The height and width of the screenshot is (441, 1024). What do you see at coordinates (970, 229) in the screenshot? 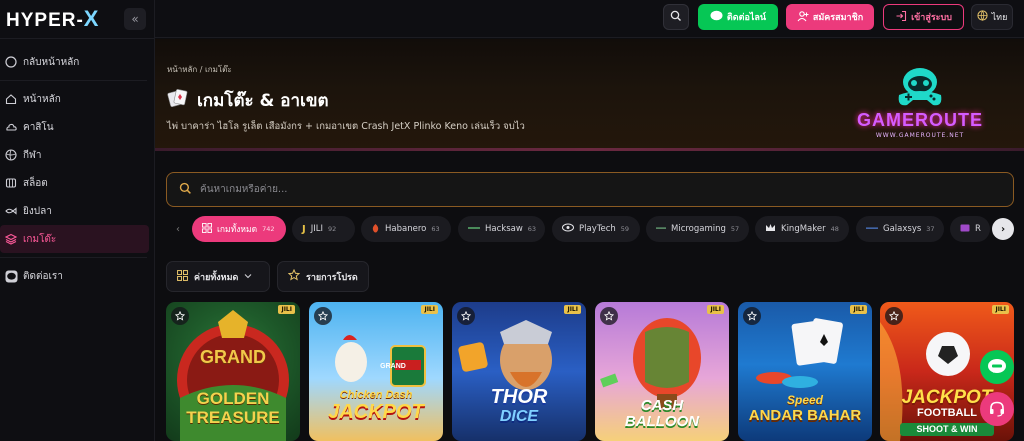
I see `provider-chip-partial: R` at bounding box center [970, 229].